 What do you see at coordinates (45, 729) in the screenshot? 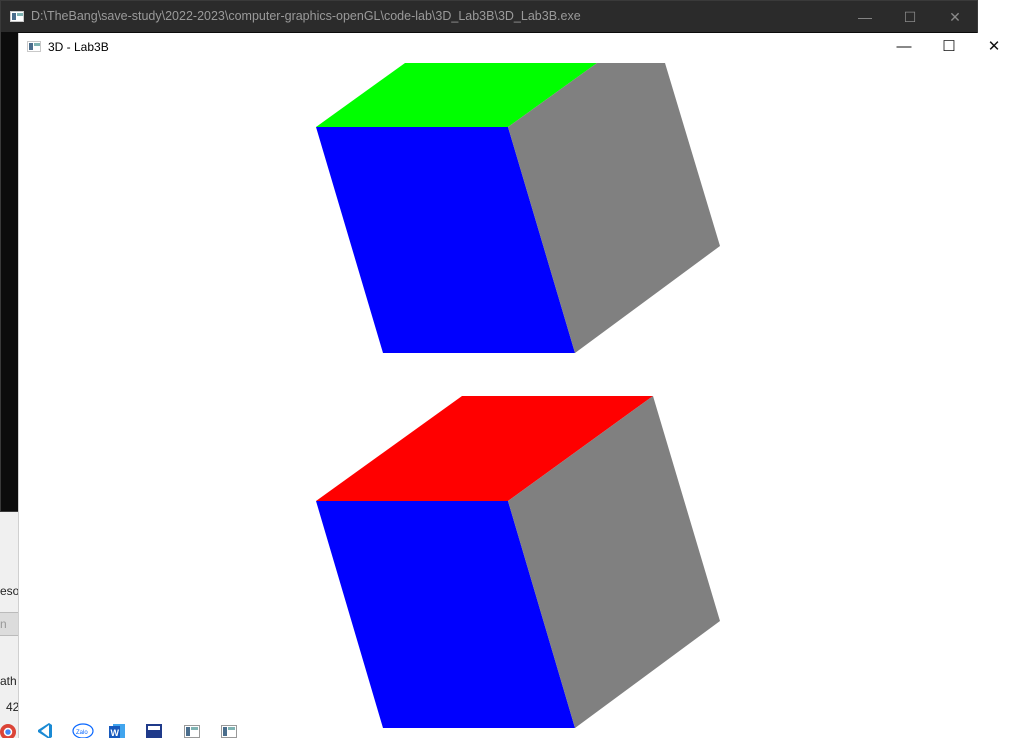
I see `vscode-icon` at bounding box center [45, 729].